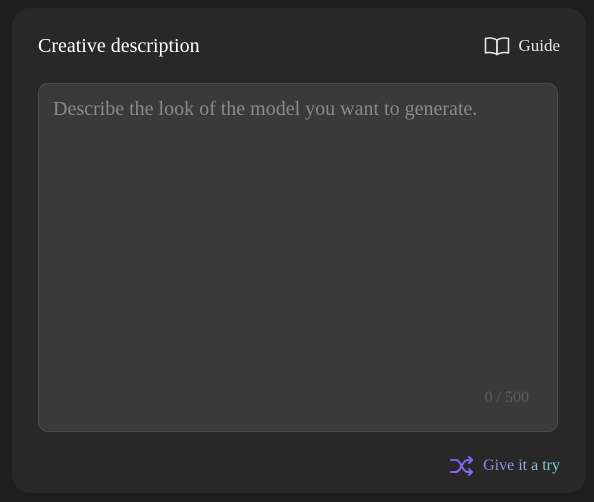 This screenshot has width=594, height=502. What do you see at coordinates (119, 46) in the screenshot?
I see `panel-title: Creative description` at bounding box center [119, 46].